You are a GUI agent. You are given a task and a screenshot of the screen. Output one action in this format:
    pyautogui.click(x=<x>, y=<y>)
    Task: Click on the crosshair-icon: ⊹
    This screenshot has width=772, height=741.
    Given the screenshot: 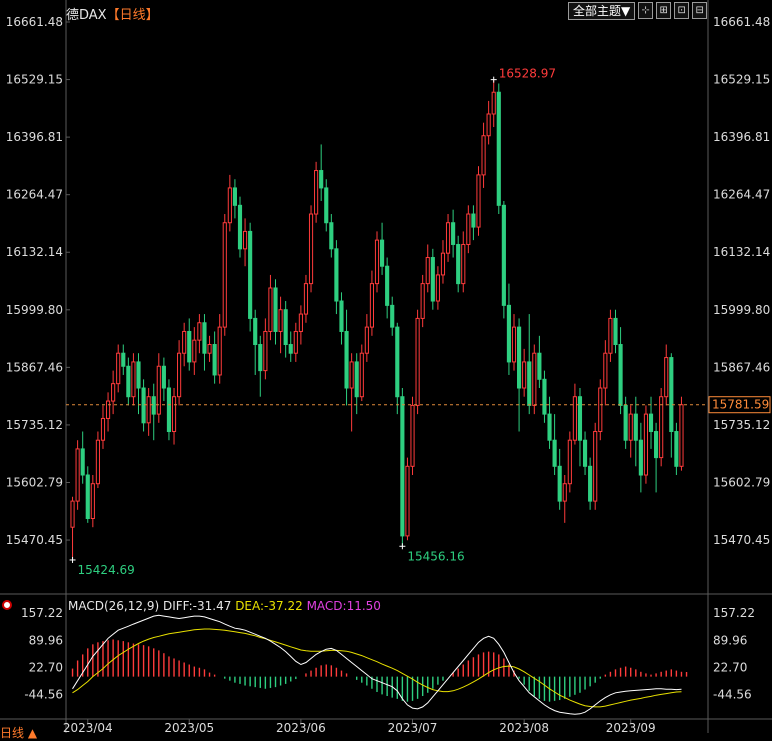 What is the action you would take?
    pyautogui.click(x=646, y=10)
    